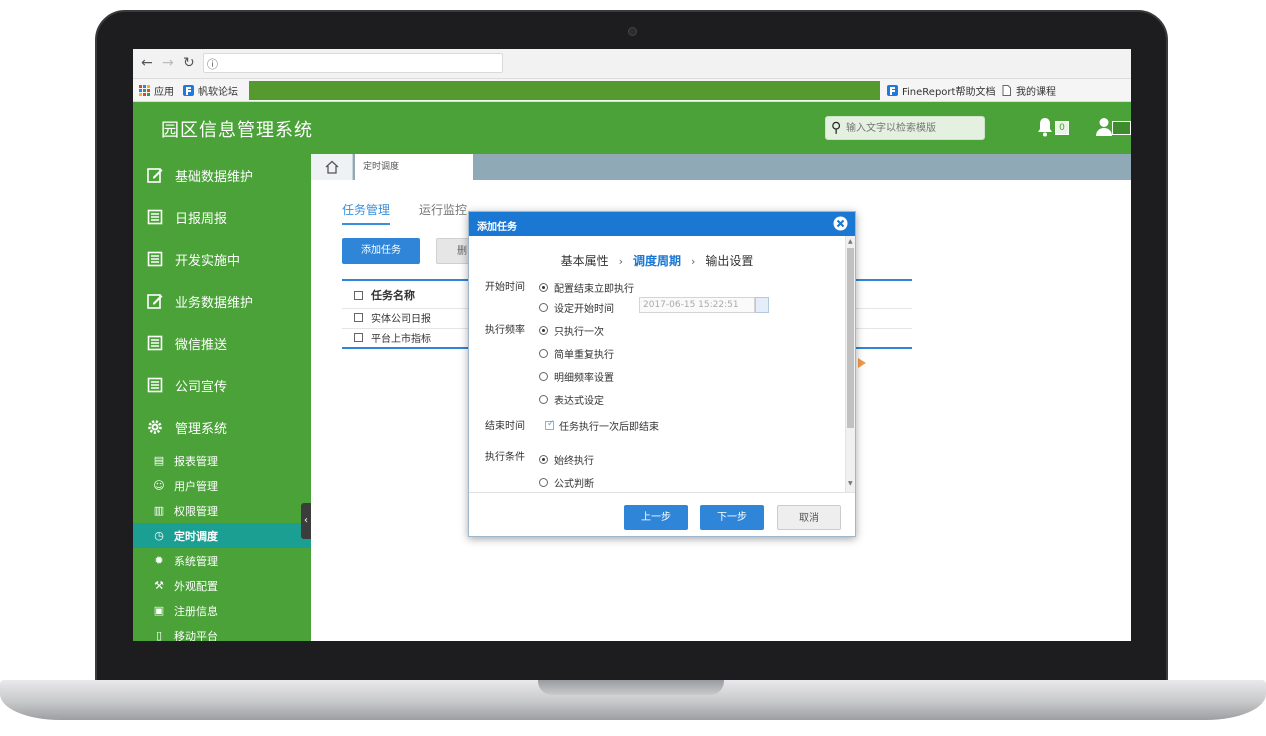 The width and height of the screenshot is (1266, 736). What do you see at coordinates (732, 517) in the screenshot?
I see `next-step-button: 下一步` at bounding box center [732, 517].